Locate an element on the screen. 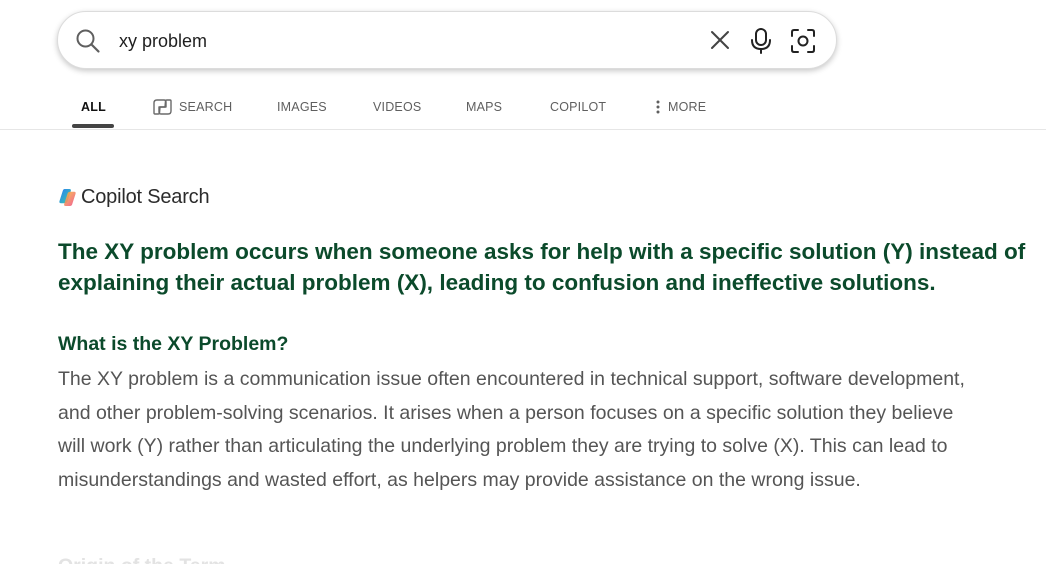  more-vertical-icon is located at coordinates (658, 107).